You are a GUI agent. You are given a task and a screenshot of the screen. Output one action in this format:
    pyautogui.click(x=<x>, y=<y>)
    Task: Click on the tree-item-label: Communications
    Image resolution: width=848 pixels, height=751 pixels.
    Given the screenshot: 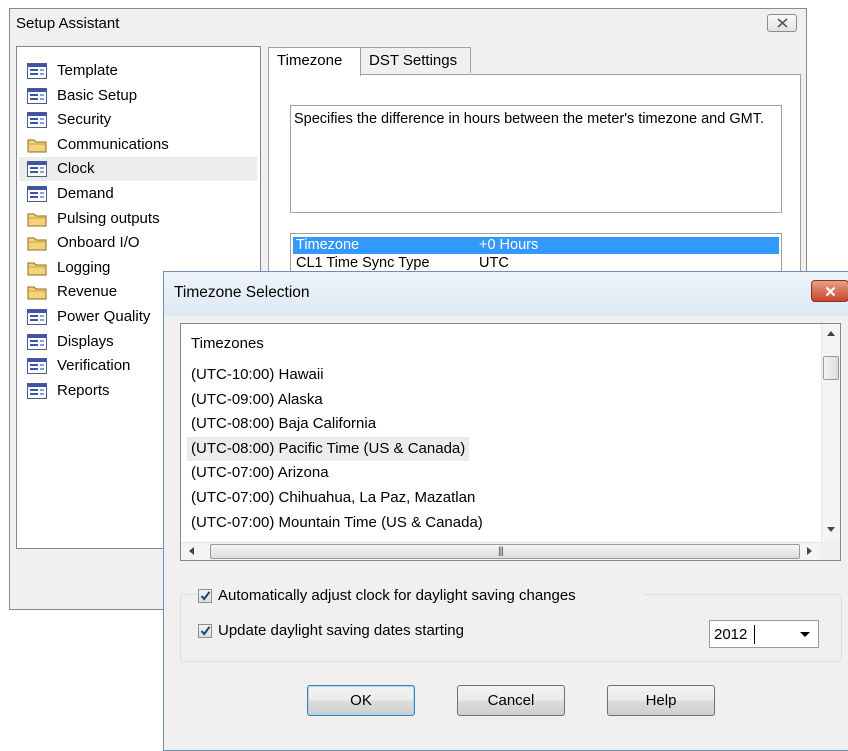 What is the action you would take?
    pyautogui.click(x=113, y=144)
    